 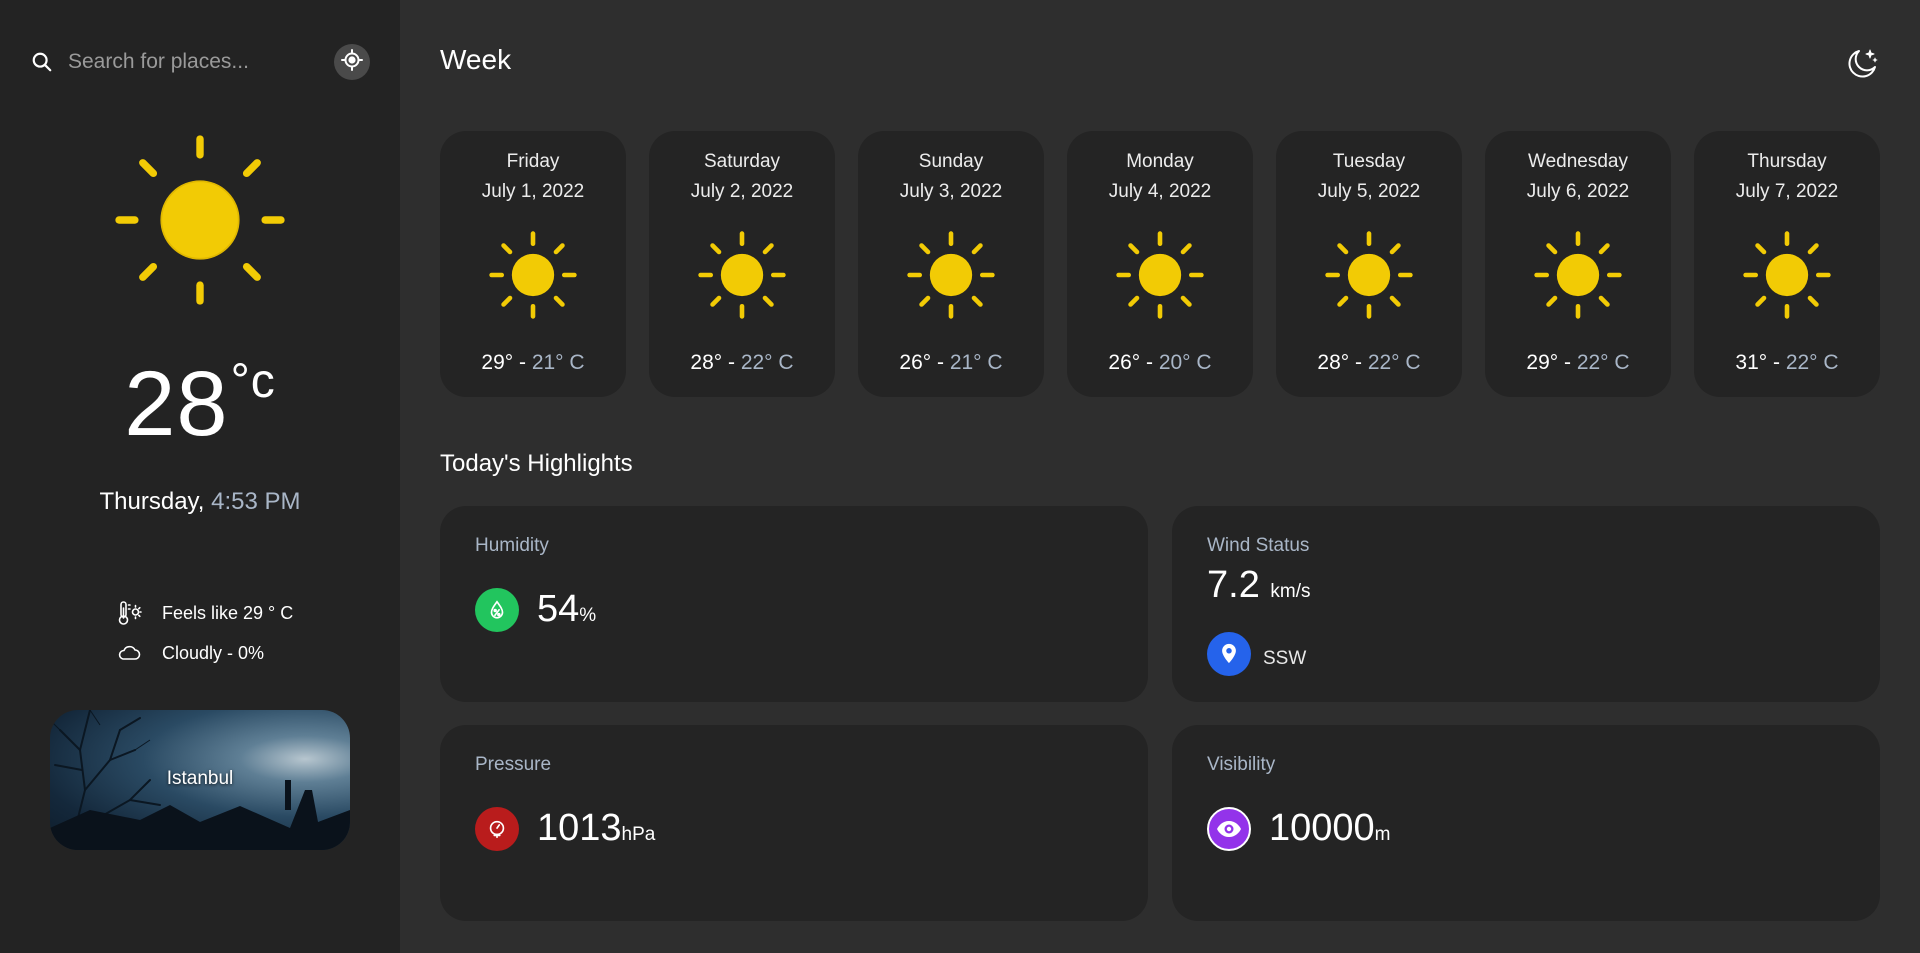 I want to click on day-name: Saturday, so click(x=742, y=161).